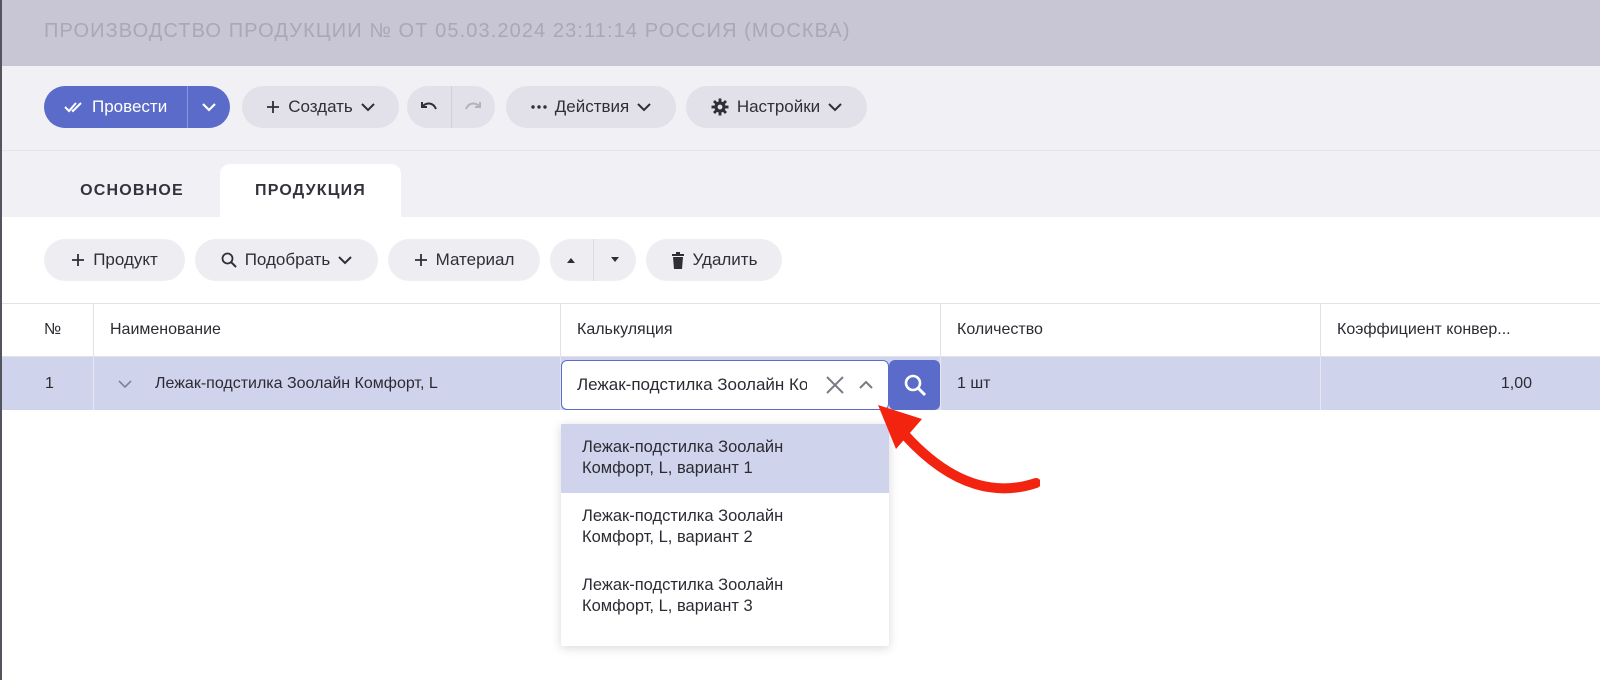 This screenshot has width=1600, height=680. Describe the element at coordinates (1000, 330) in the screenshot. I see `column-header-quantity: Количество` at that location.